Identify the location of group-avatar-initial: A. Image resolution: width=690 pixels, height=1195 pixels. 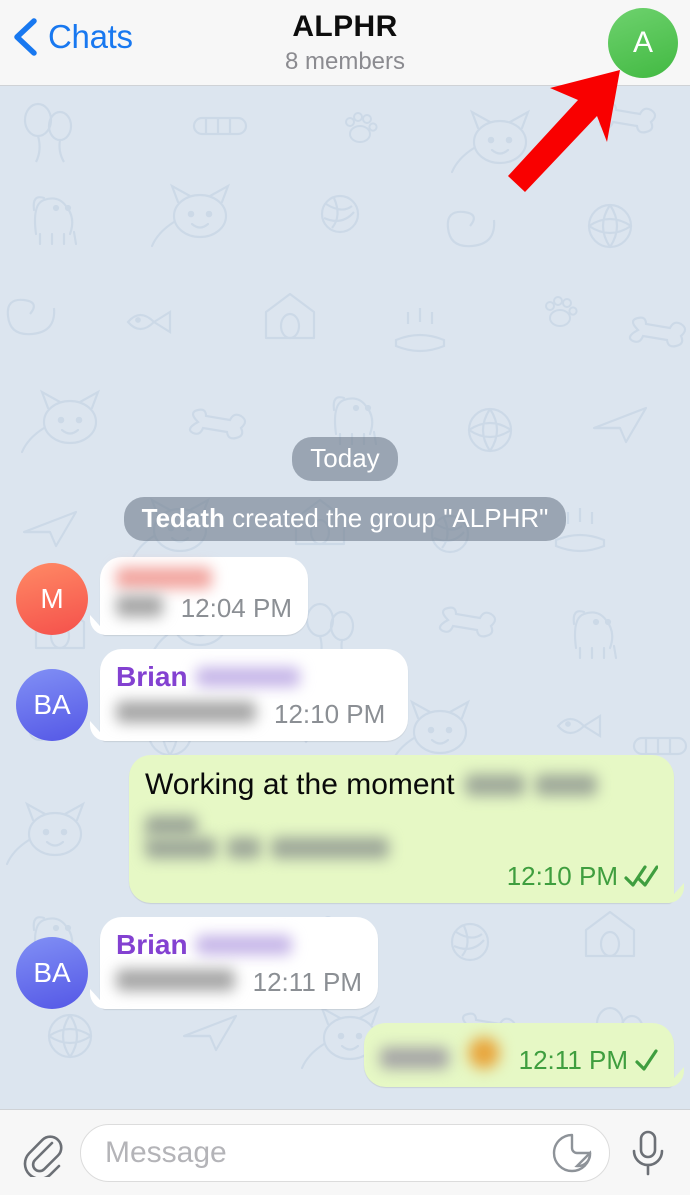
(642, 42).